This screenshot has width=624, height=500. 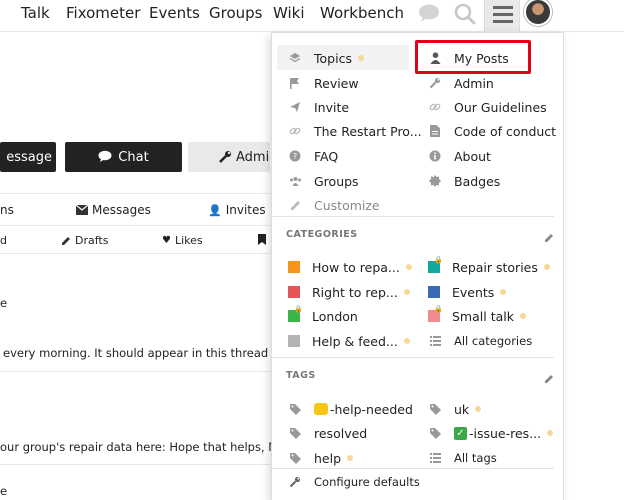 What do you see at coordinates (133, 157) in the screenshot?
I see `chat-button-label: Chat` at bounding box center [133, 157].